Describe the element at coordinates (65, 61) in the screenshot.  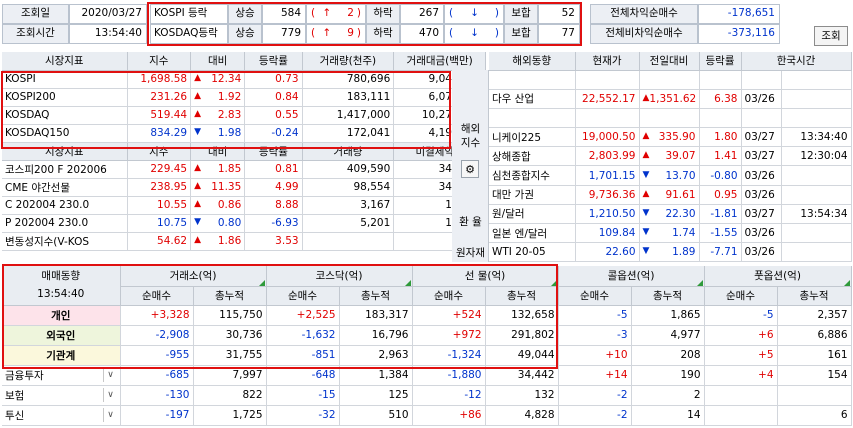
I see `market-header-0: 시장지표` at that location.